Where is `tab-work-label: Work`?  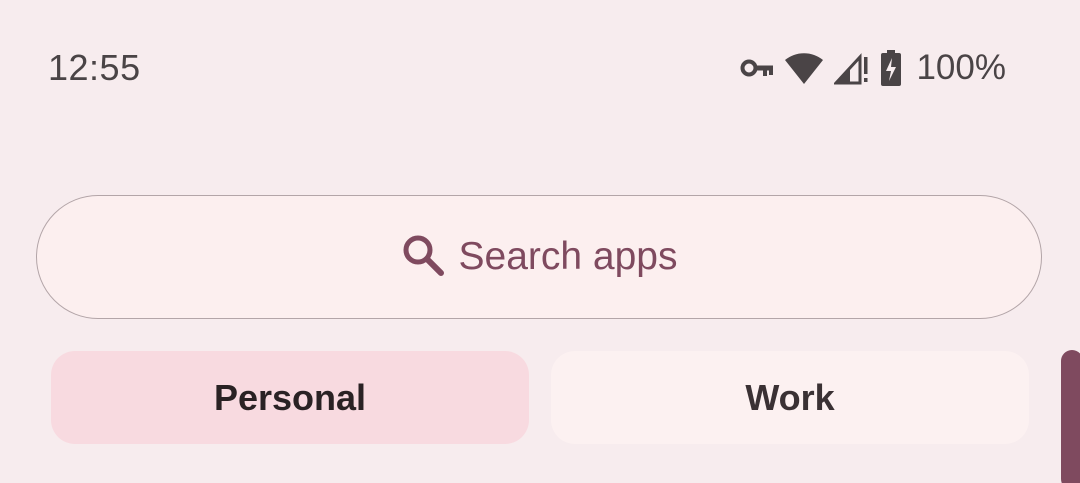 tab-work-label: Work is located at coordinates (790, 397).